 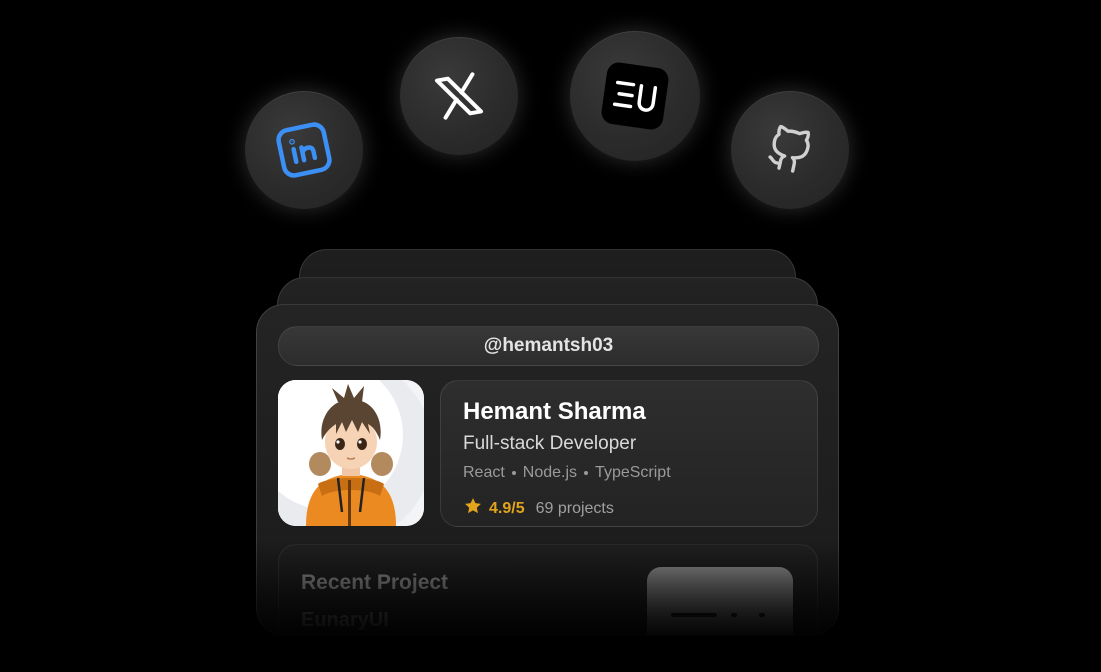 What do you see at coordinates (550, 443) in the screenshot?
I see `profile-role: Full-stack Developer` at bounding box center [550, 443].